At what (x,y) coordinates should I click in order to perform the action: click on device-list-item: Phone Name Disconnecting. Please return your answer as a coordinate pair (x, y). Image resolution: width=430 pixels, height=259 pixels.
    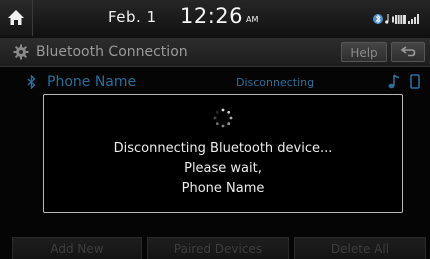
    Looking at the image, I should click on (215, 82).